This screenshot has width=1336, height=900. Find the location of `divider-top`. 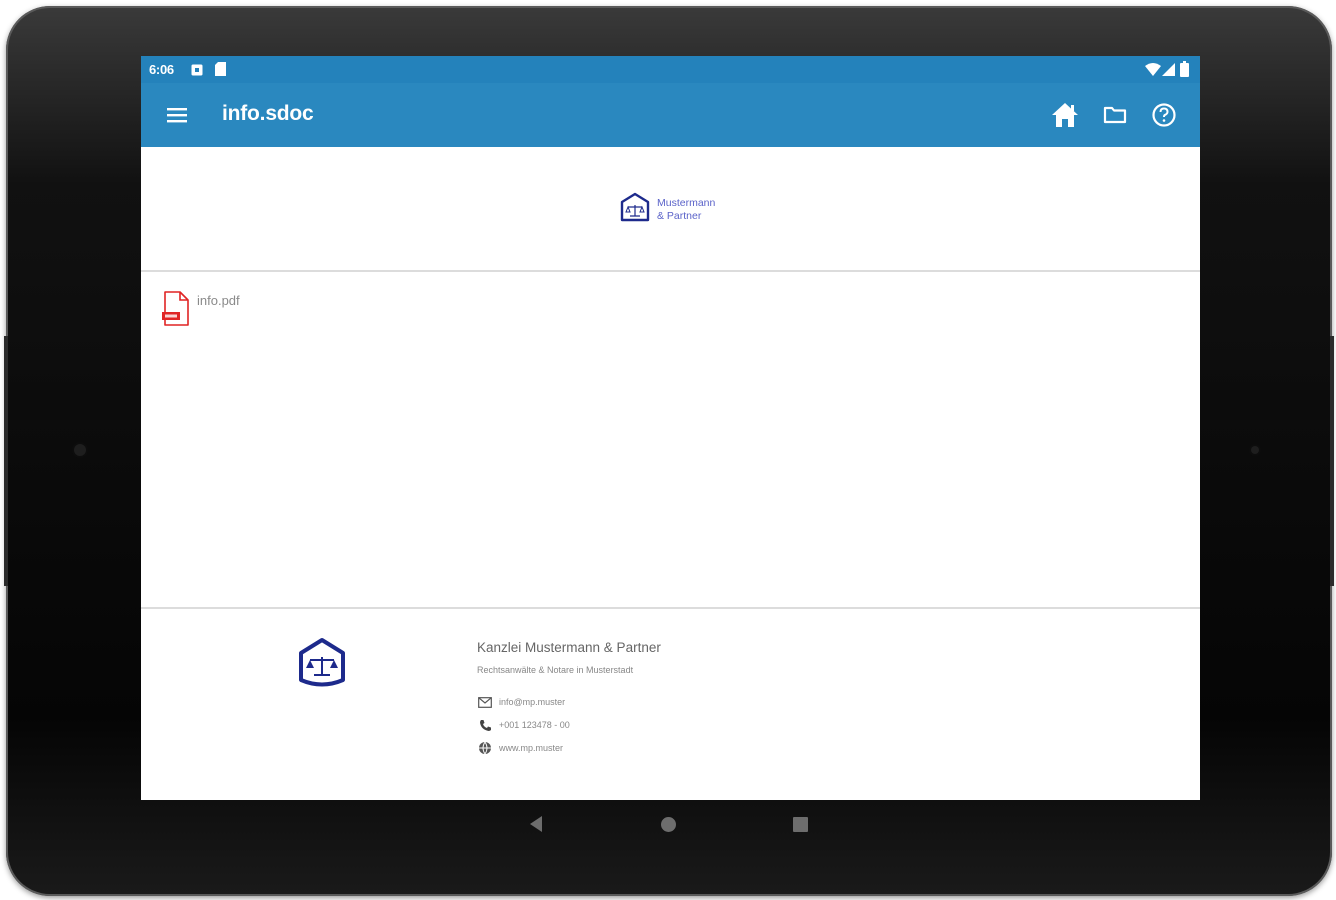

divider-top is located at coordinates (670, 271).